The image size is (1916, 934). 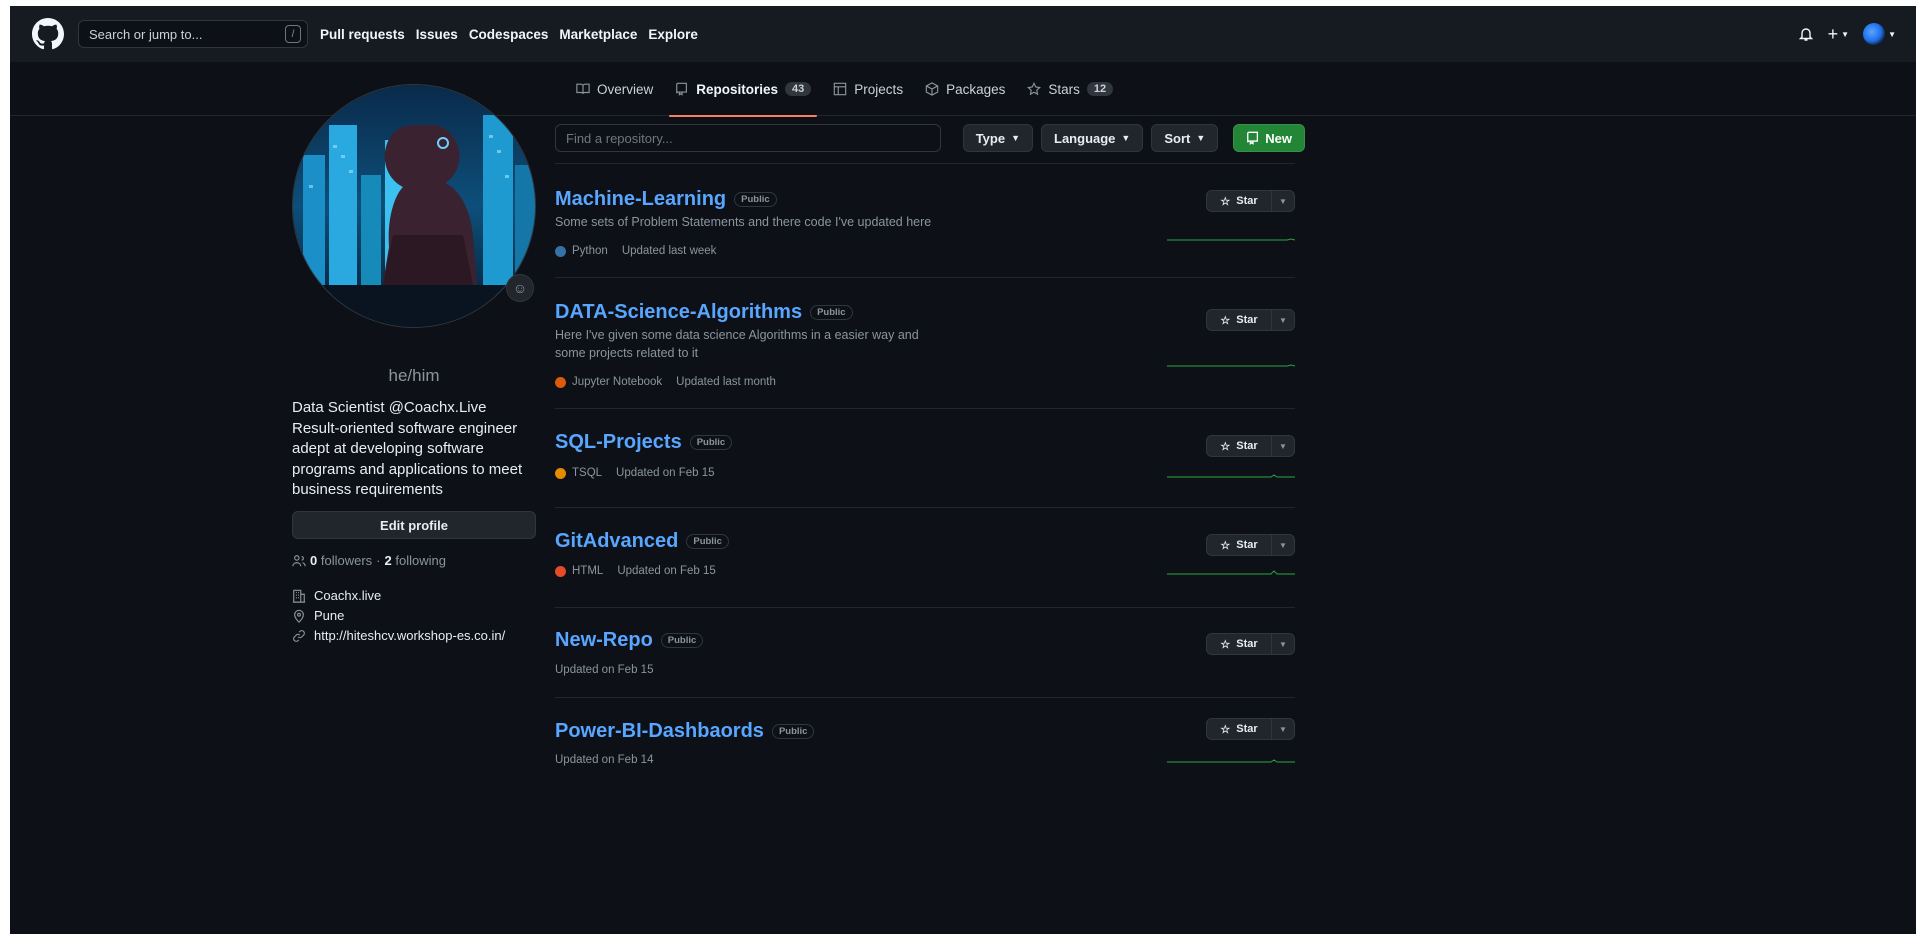 I want to click on nav-explore: Explore, so click(x=673, y=34).